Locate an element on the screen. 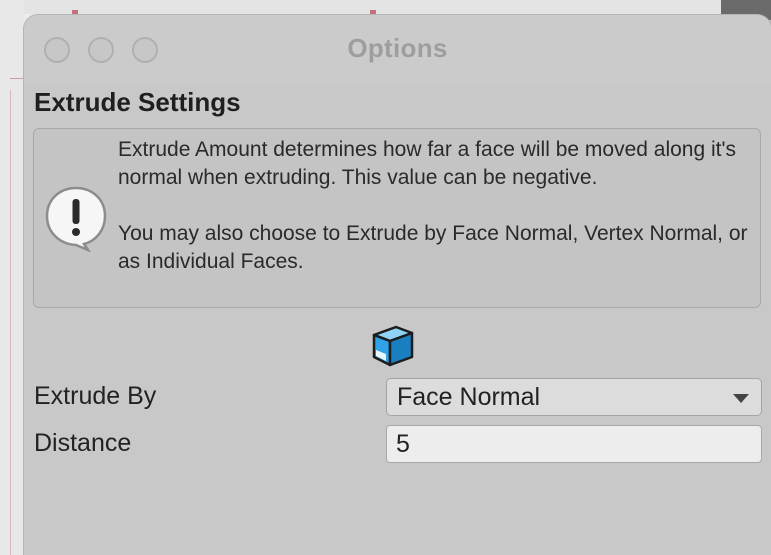  scene-view-top-edge is located at coordinates (385, 8).